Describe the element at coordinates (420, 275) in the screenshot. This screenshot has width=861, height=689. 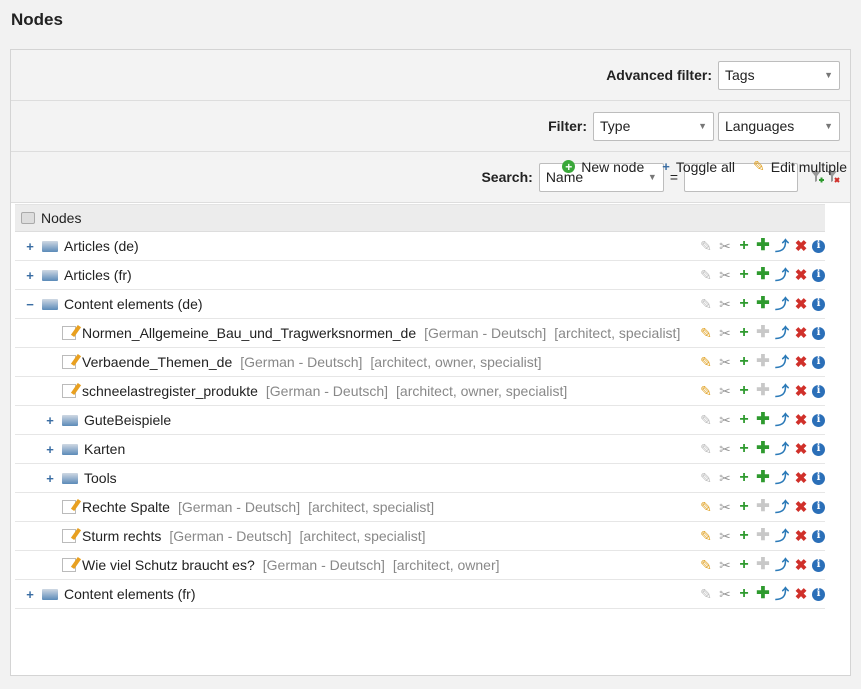
I see `tree-row-folder: + Articles (fr) ✎ ✂ + ✚ ⤴ ✖ i` at that location.